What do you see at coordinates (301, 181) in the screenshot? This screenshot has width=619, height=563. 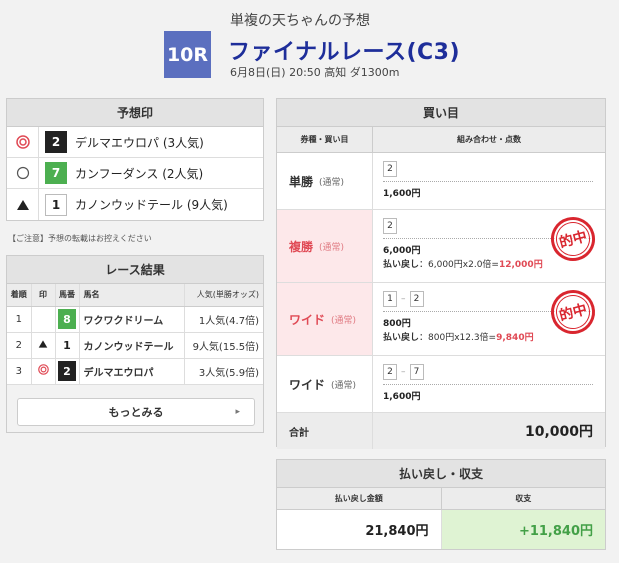 I see `bet-type: 単勝` at bounding box center [301, 181].